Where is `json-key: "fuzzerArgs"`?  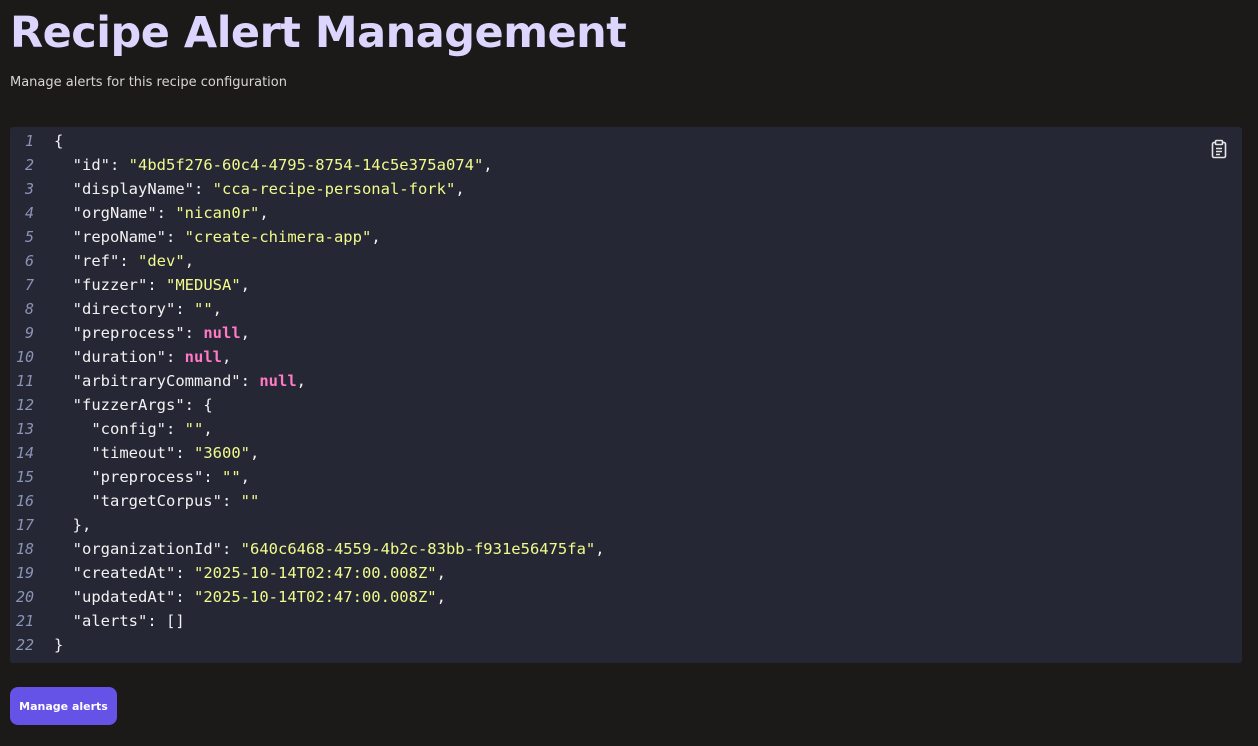
json-key: "fuzzerArgs" is located at coordinates (128, 405).